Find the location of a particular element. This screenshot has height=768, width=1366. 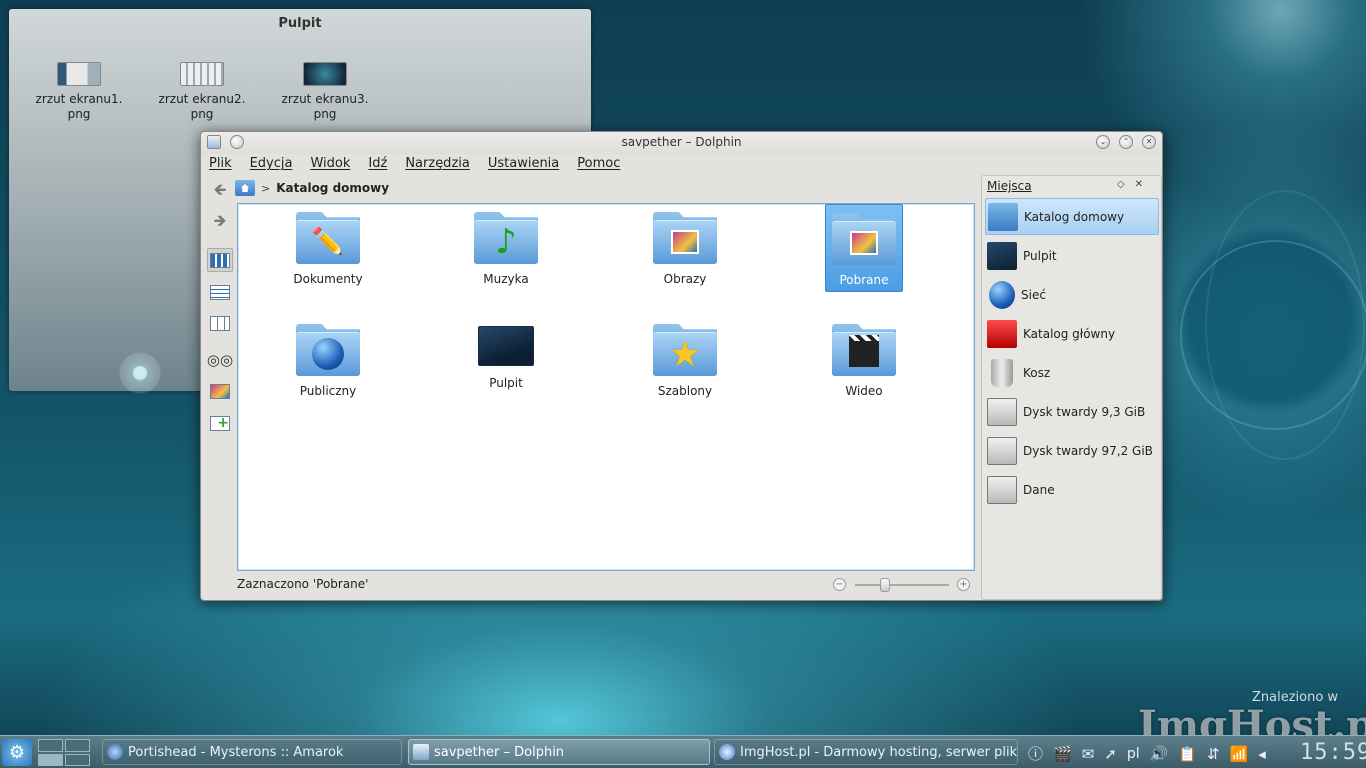

file-label: zrzut ekranu2. png is located at coordinates (202, 106).